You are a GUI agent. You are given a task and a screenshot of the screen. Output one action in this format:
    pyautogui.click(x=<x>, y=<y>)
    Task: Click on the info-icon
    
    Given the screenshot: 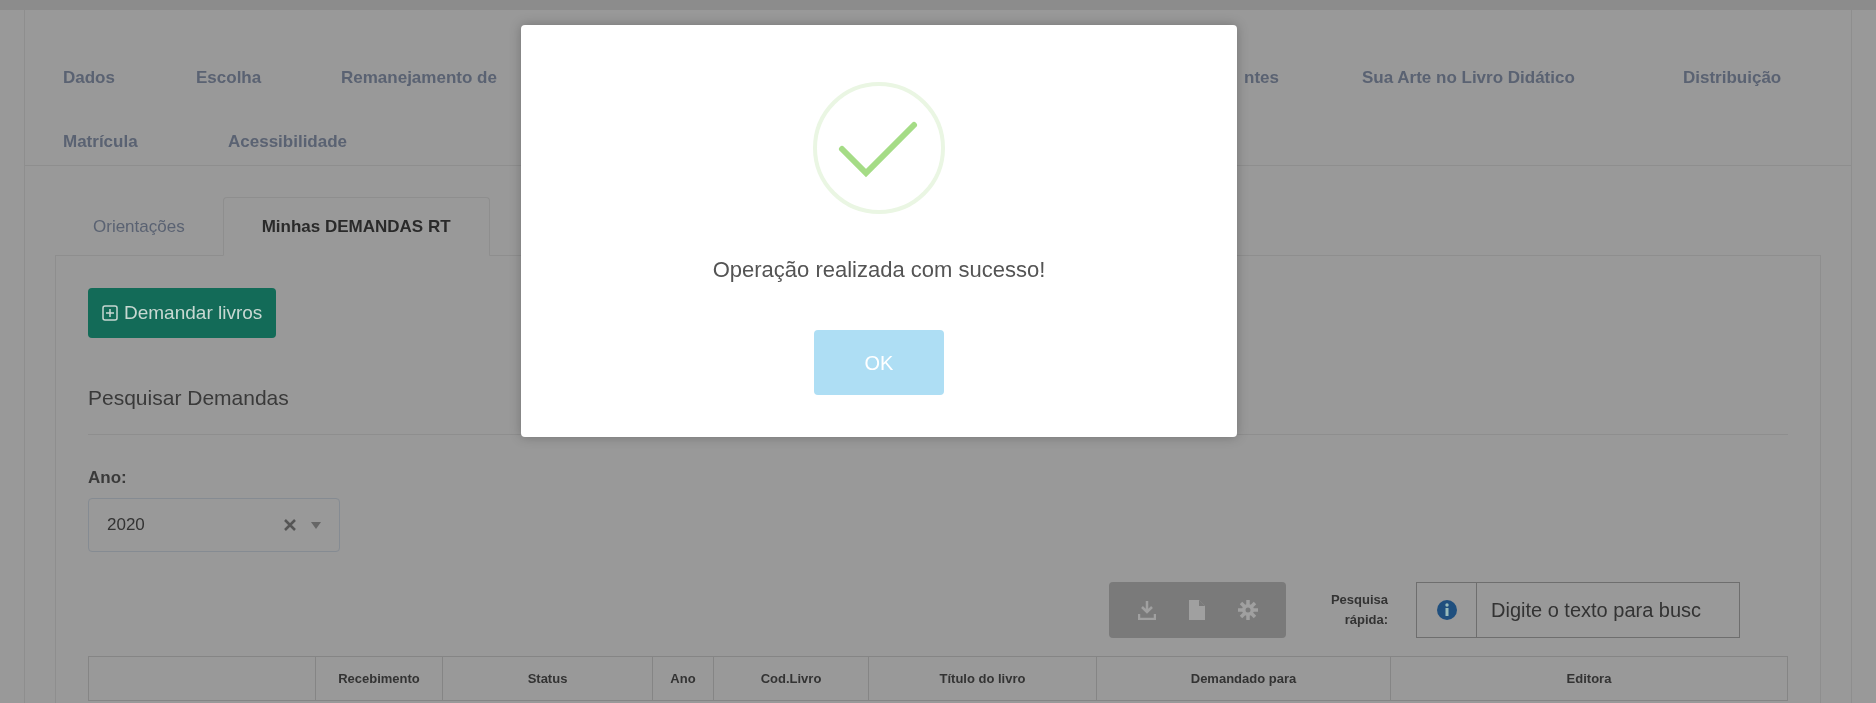 What is the action you would take?
    pyautogui.click(x=1446, y=610)
    